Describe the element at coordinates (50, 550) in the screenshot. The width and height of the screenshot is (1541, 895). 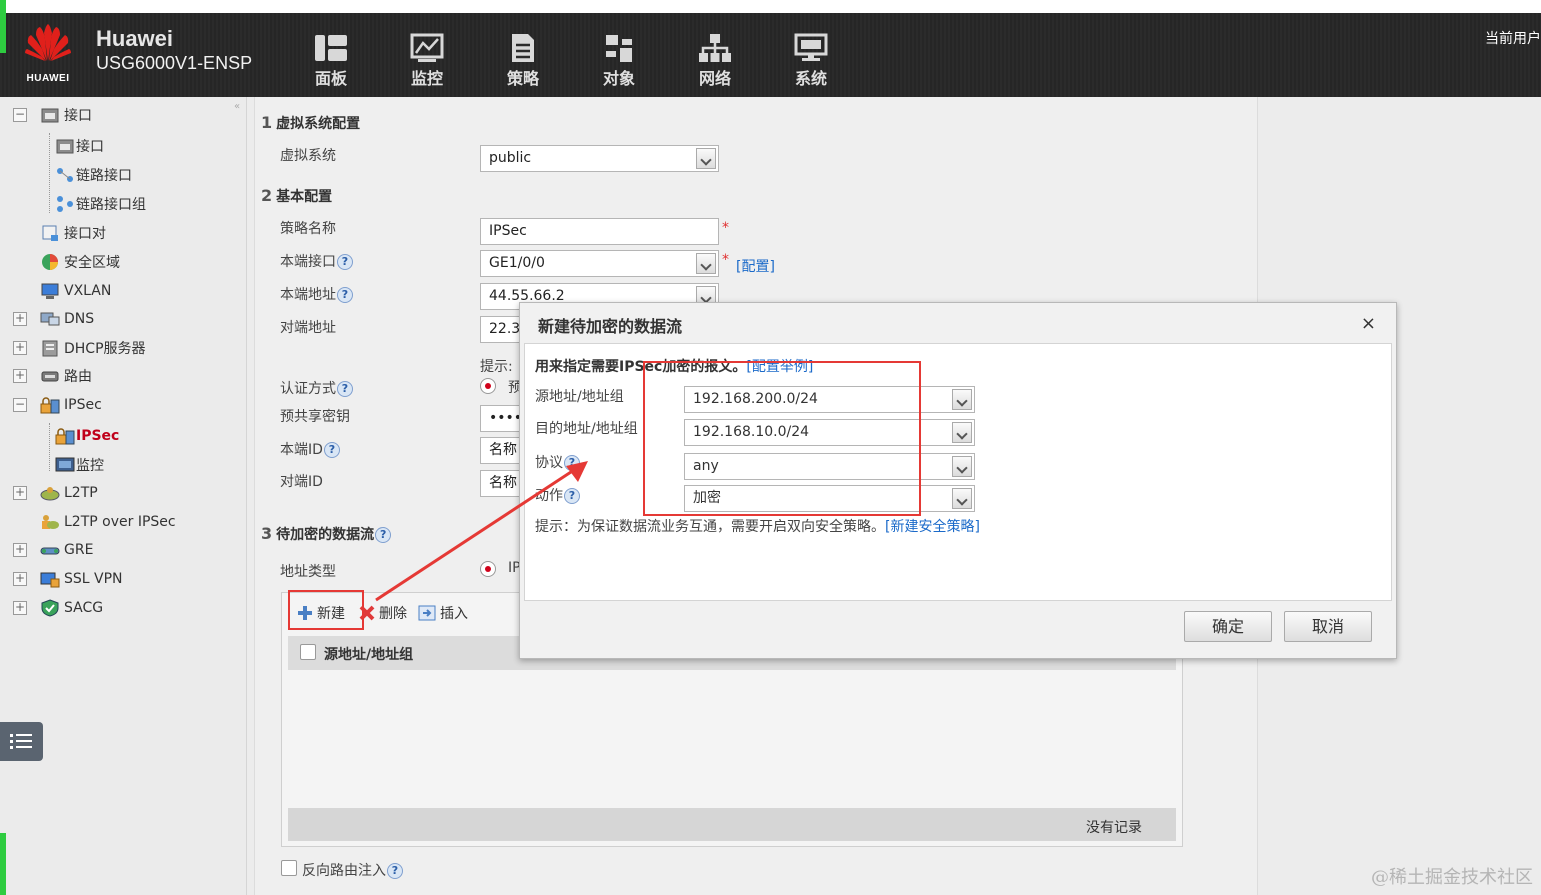
I see `gre-icon` at that location.